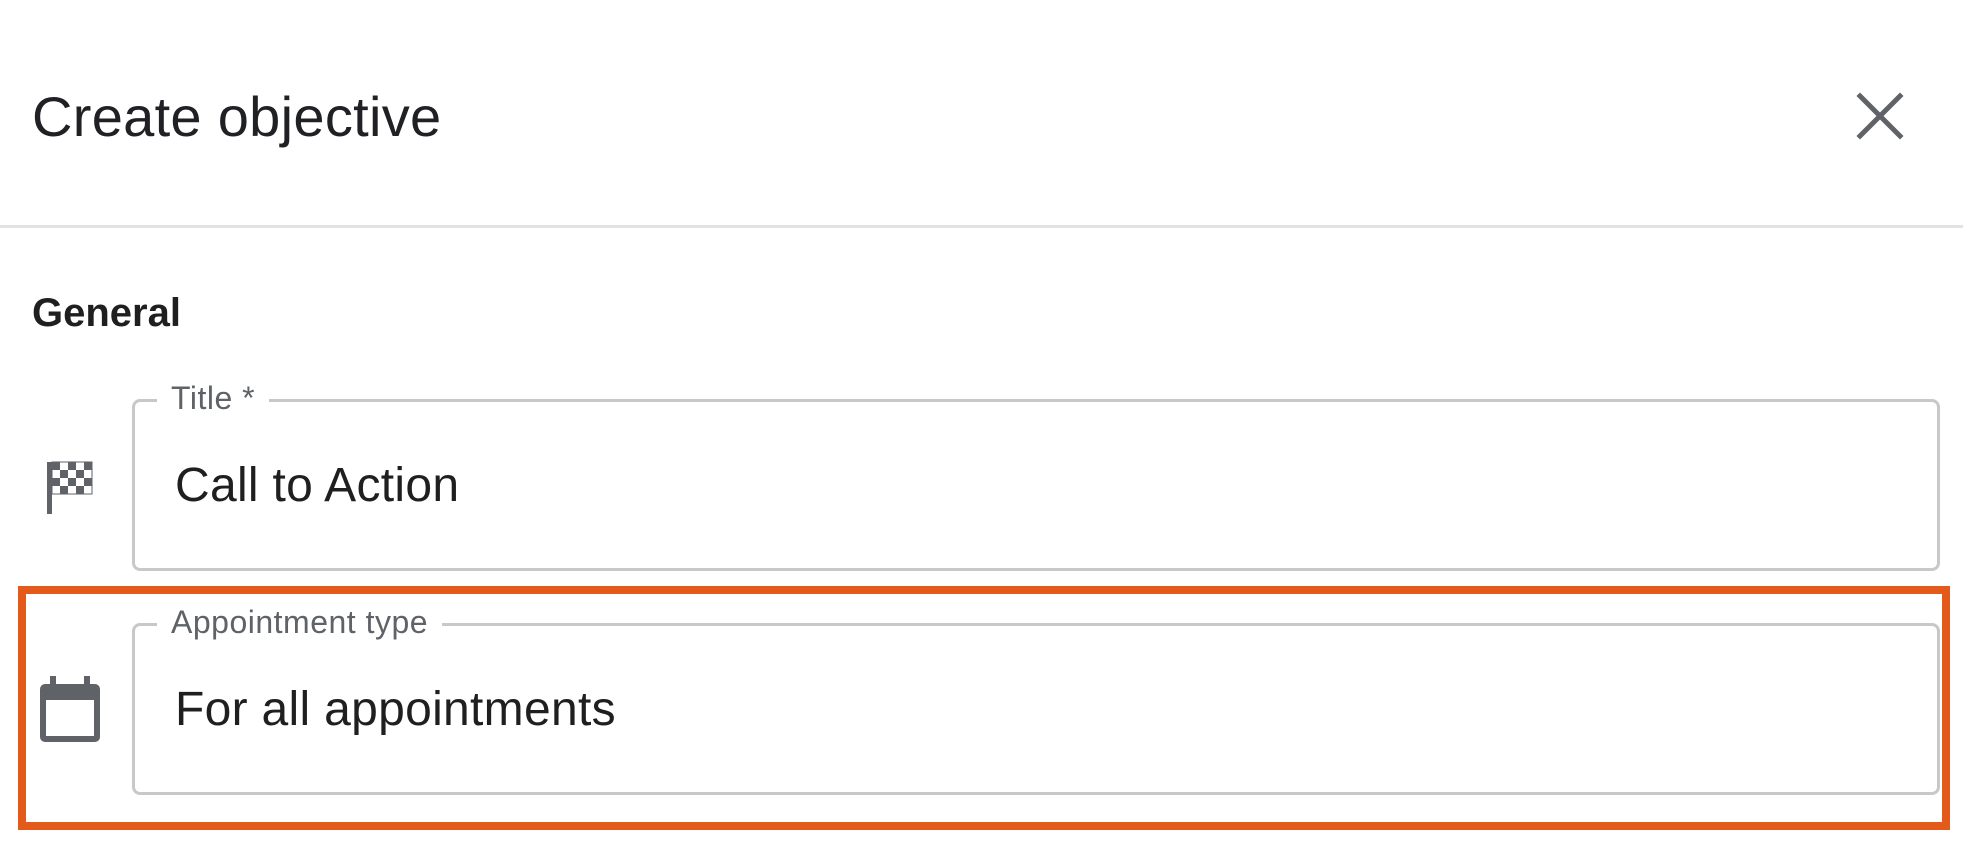 This screenshot has height=853, width=1963. Describe the element at coordinates (71, 487) in the screenshot. I see `checkered-flag-icon` at that location.